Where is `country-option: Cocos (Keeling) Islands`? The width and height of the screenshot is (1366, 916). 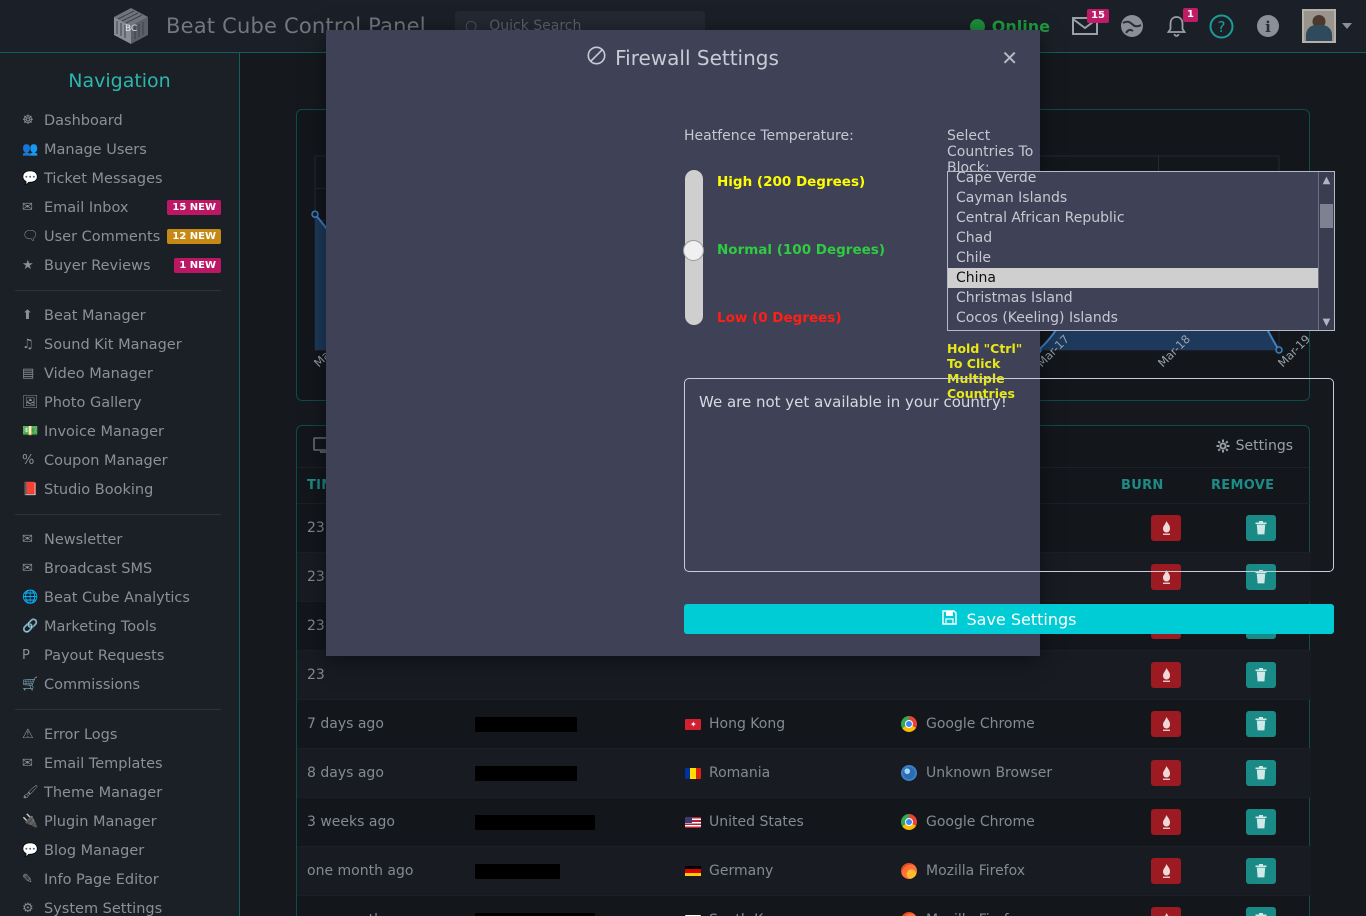 country-option: Cocos (Keeling) Islands is located at coordinates (1133, 318).